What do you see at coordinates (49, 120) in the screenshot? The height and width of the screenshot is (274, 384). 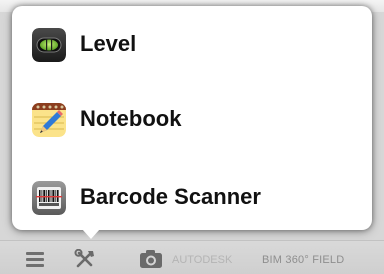 I see `notebook-app-icon` at bounding box center [49, 120].